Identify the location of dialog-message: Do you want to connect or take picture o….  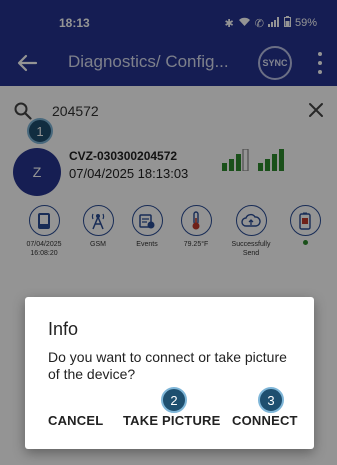
(167, 365).